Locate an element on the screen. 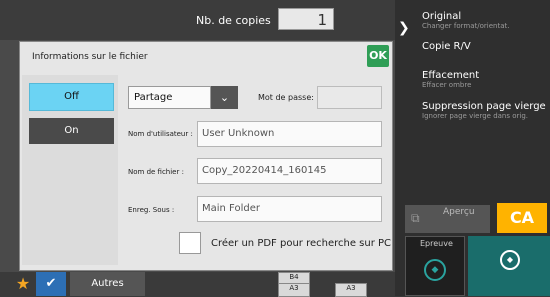 This screenshot has width=550, height=297. save-to-field: Main Folder is located at coordinates (289, 209).